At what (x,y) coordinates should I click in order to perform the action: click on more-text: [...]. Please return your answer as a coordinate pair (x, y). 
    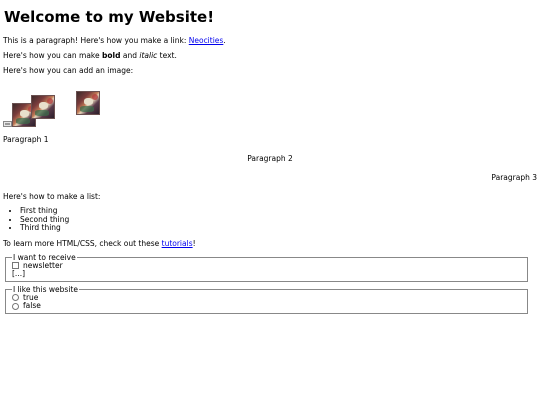
    Looking at the image, I should click on (19, 273).